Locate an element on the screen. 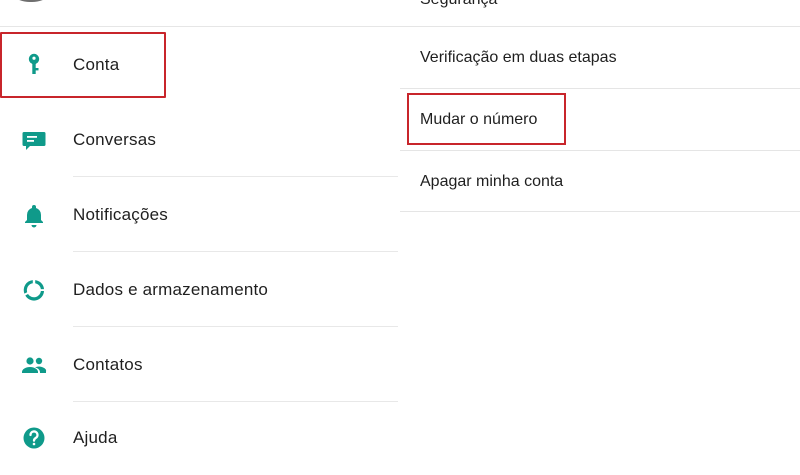 The image size is (800, 475). contacts-icon is located at coordinates (34, 364).